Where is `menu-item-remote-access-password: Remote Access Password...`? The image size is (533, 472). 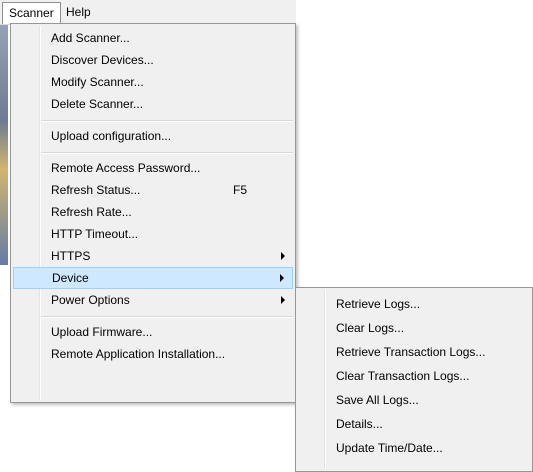 menu-item-remote-access-password: Remote Access Password... is located at coordinates (153, 168).